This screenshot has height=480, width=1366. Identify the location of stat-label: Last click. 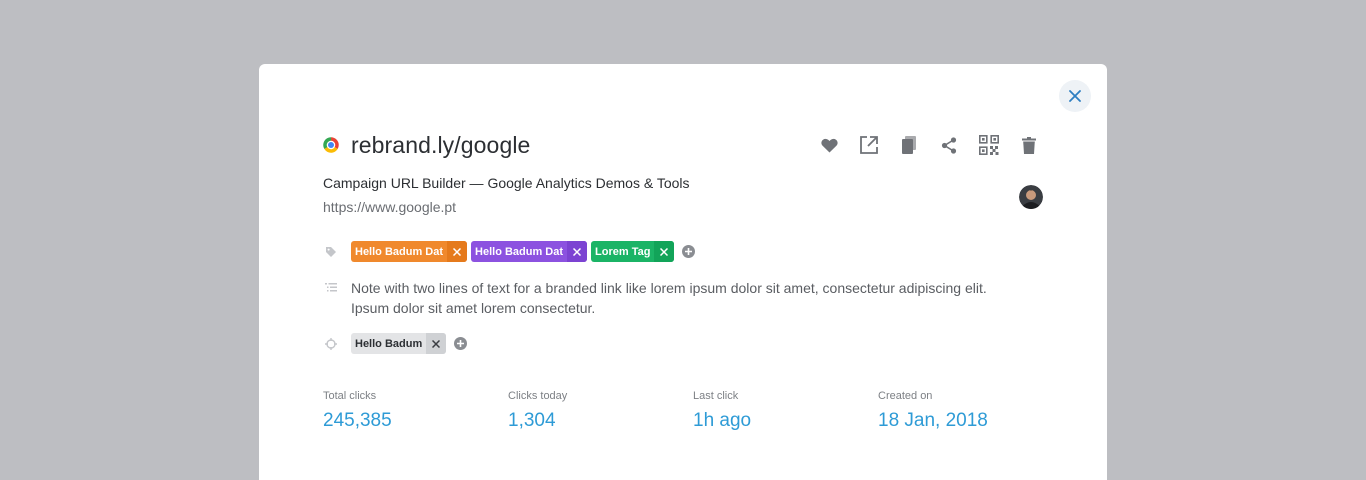
(716, 396).